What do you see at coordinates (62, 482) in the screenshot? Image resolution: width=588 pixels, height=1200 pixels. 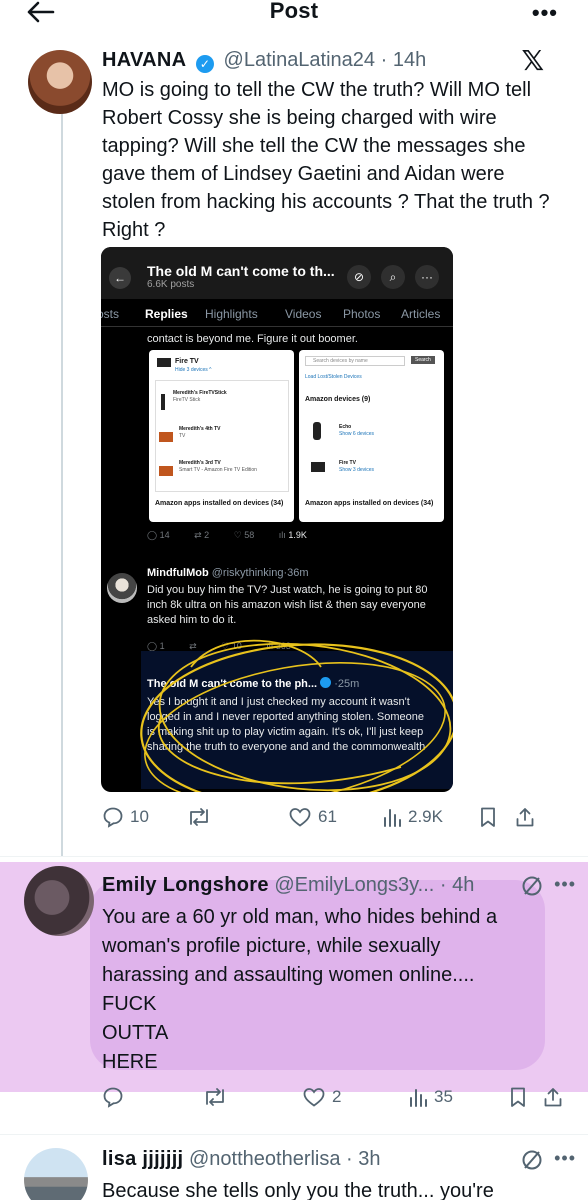 I see `thread-line` at bounding box center [62, 482].